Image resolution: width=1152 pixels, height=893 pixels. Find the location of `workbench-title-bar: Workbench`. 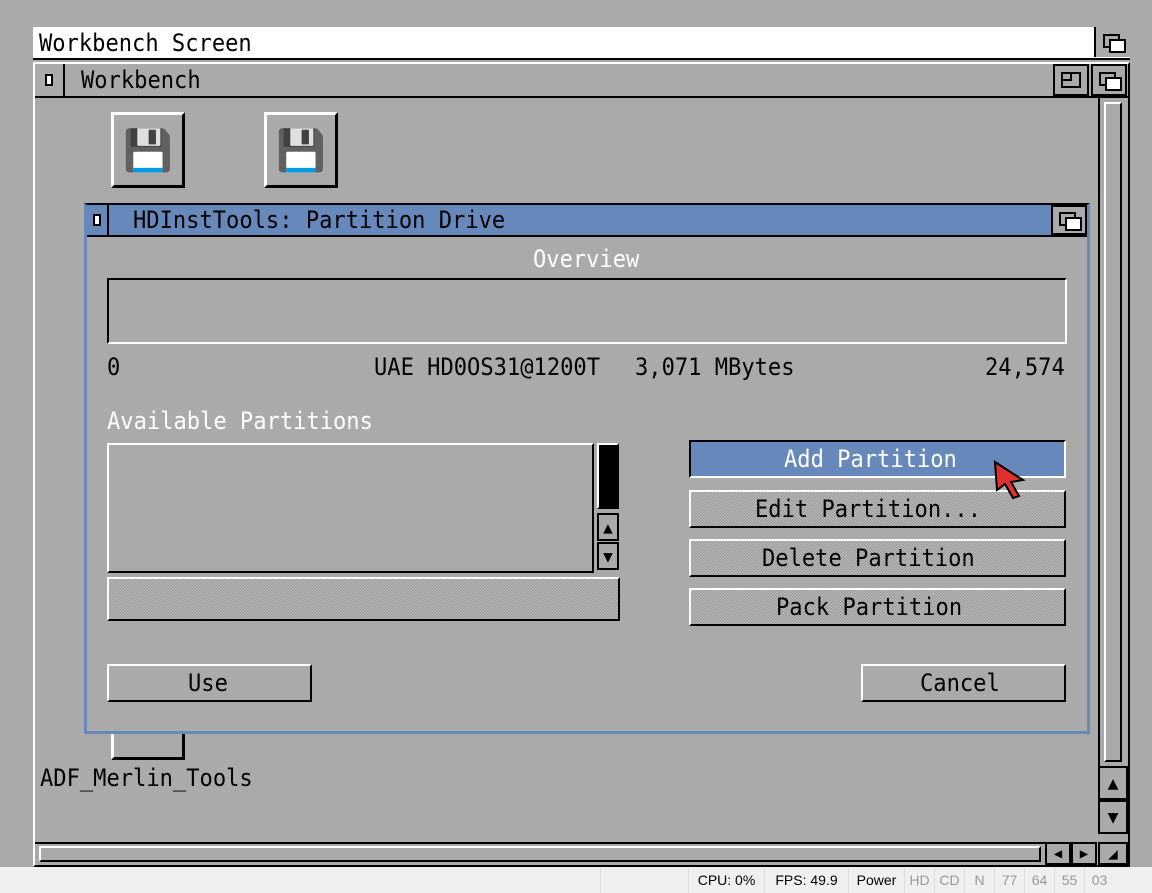

workbench-title-bar: Workbench is located at coordinates (581, 81).